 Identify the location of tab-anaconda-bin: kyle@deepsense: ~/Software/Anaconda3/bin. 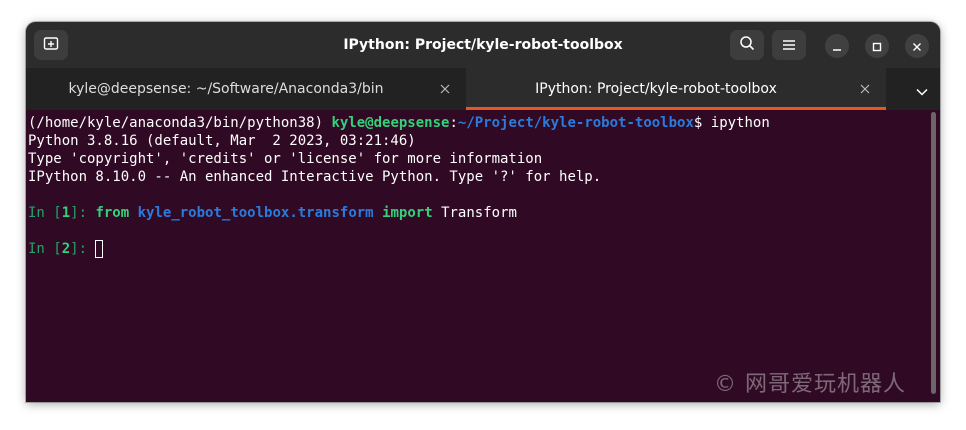
(246, 89).